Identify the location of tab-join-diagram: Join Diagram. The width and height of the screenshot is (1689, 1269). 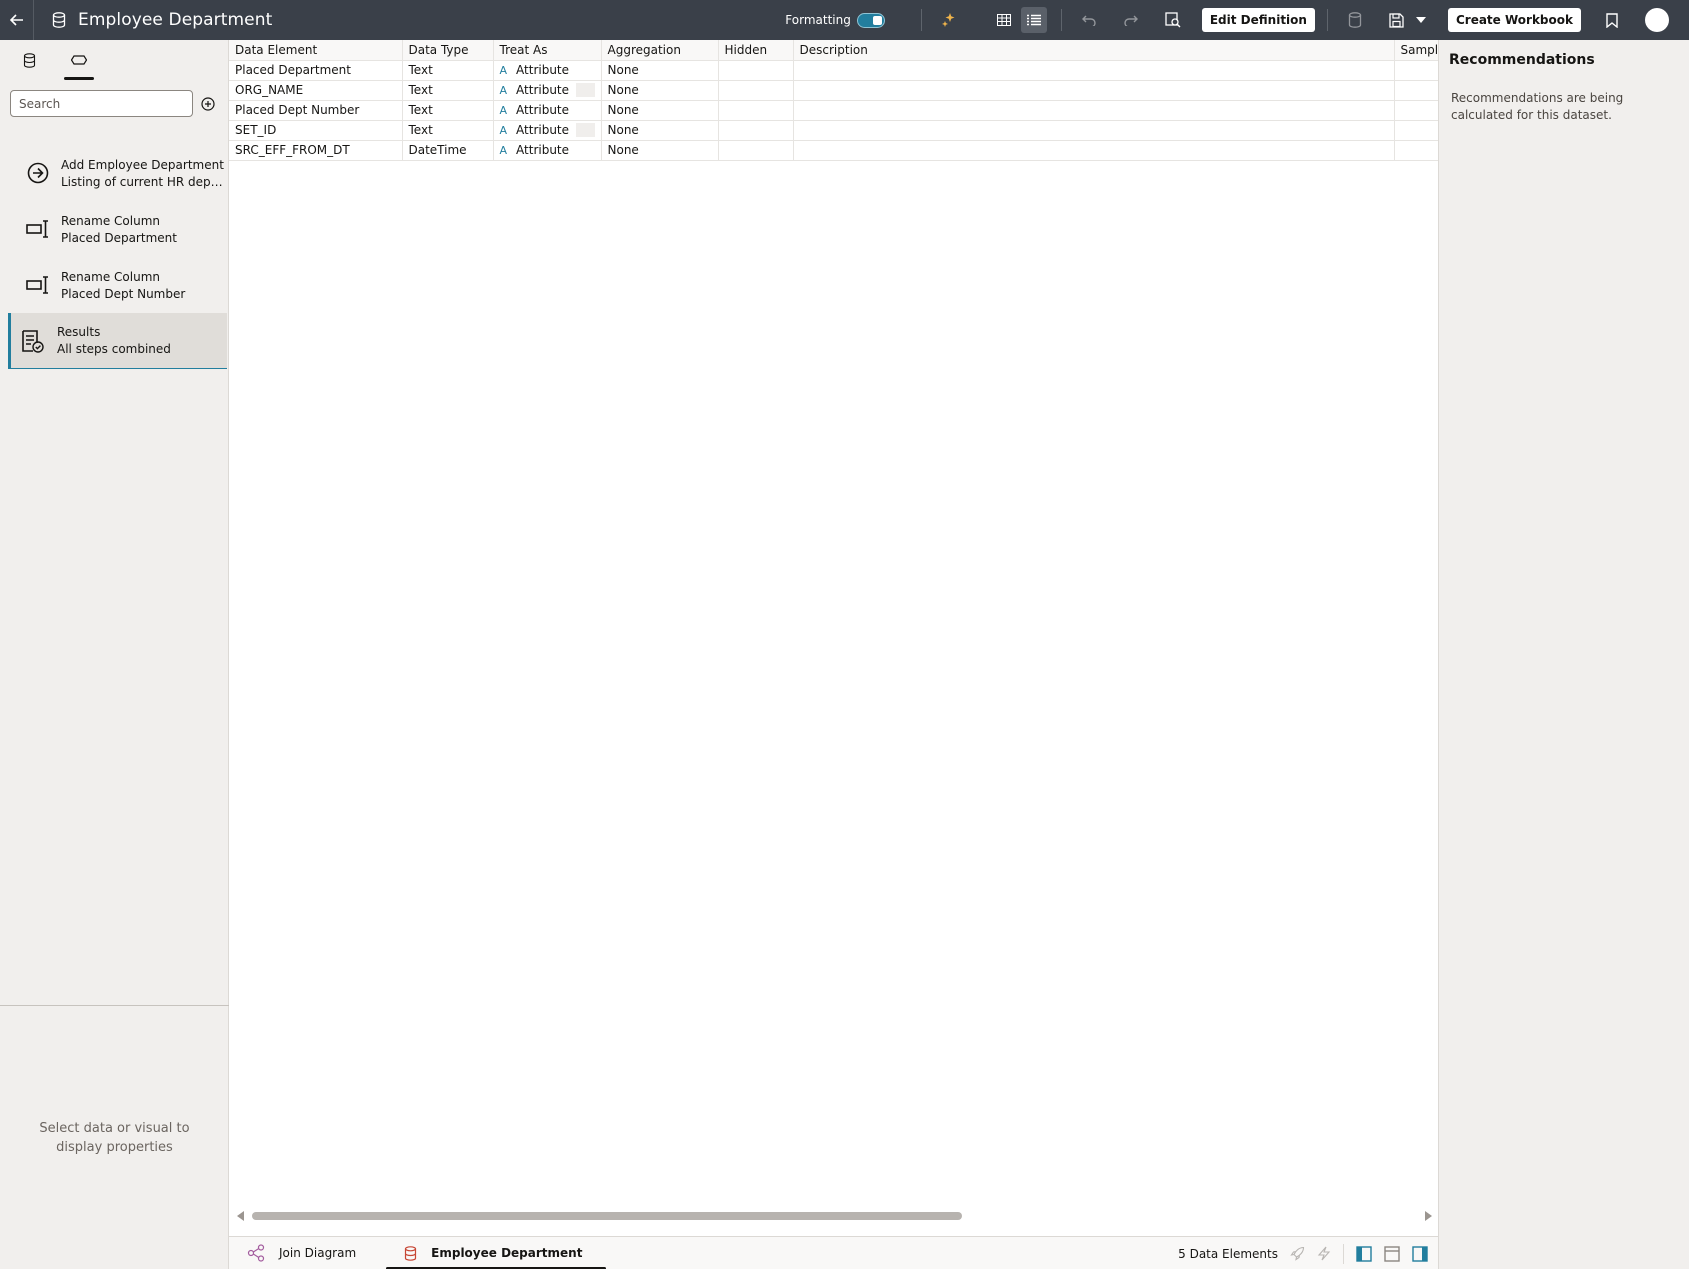
(301, 1253).